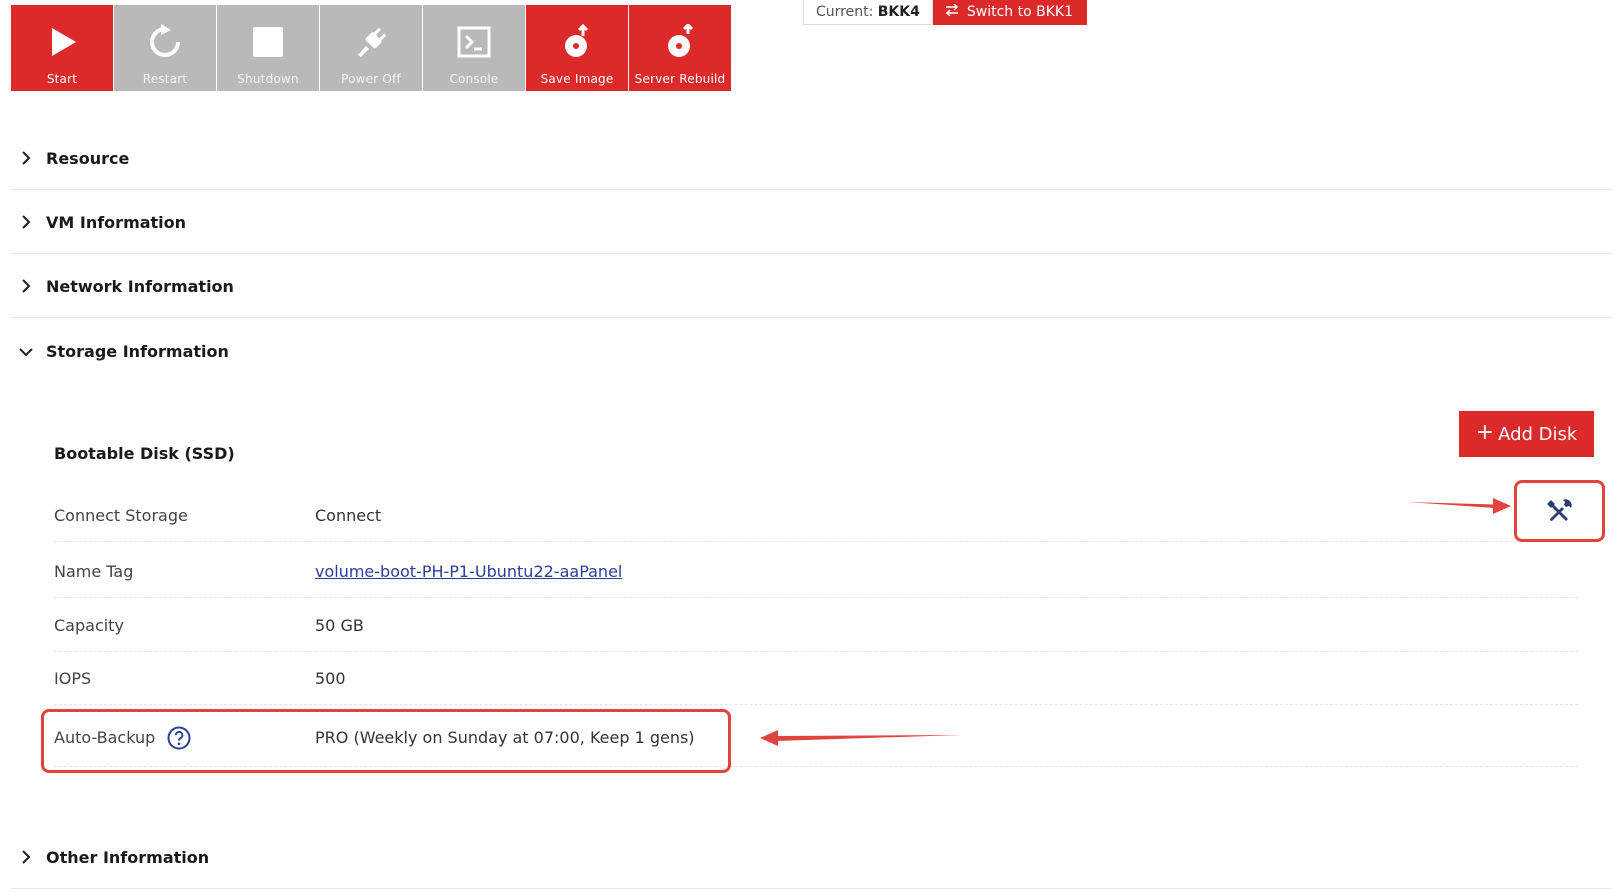  Describe the element at coordinates (26, 352) in the screenshot. I see `chevron-down-icon` at that location.